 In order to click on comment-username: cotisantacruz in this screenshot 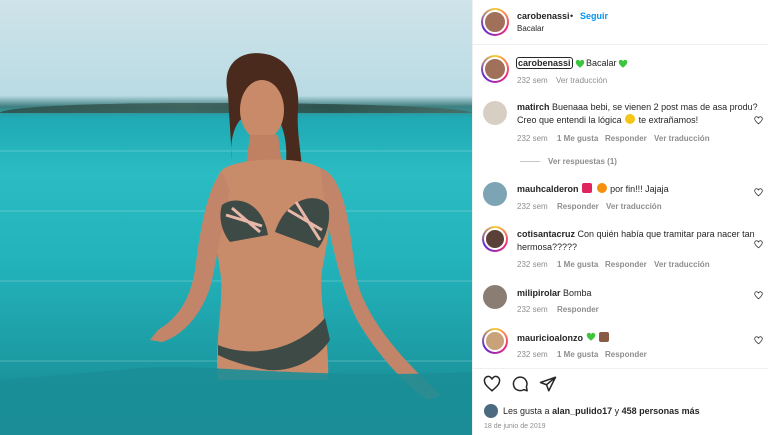, I will do `click(546, 234)`.